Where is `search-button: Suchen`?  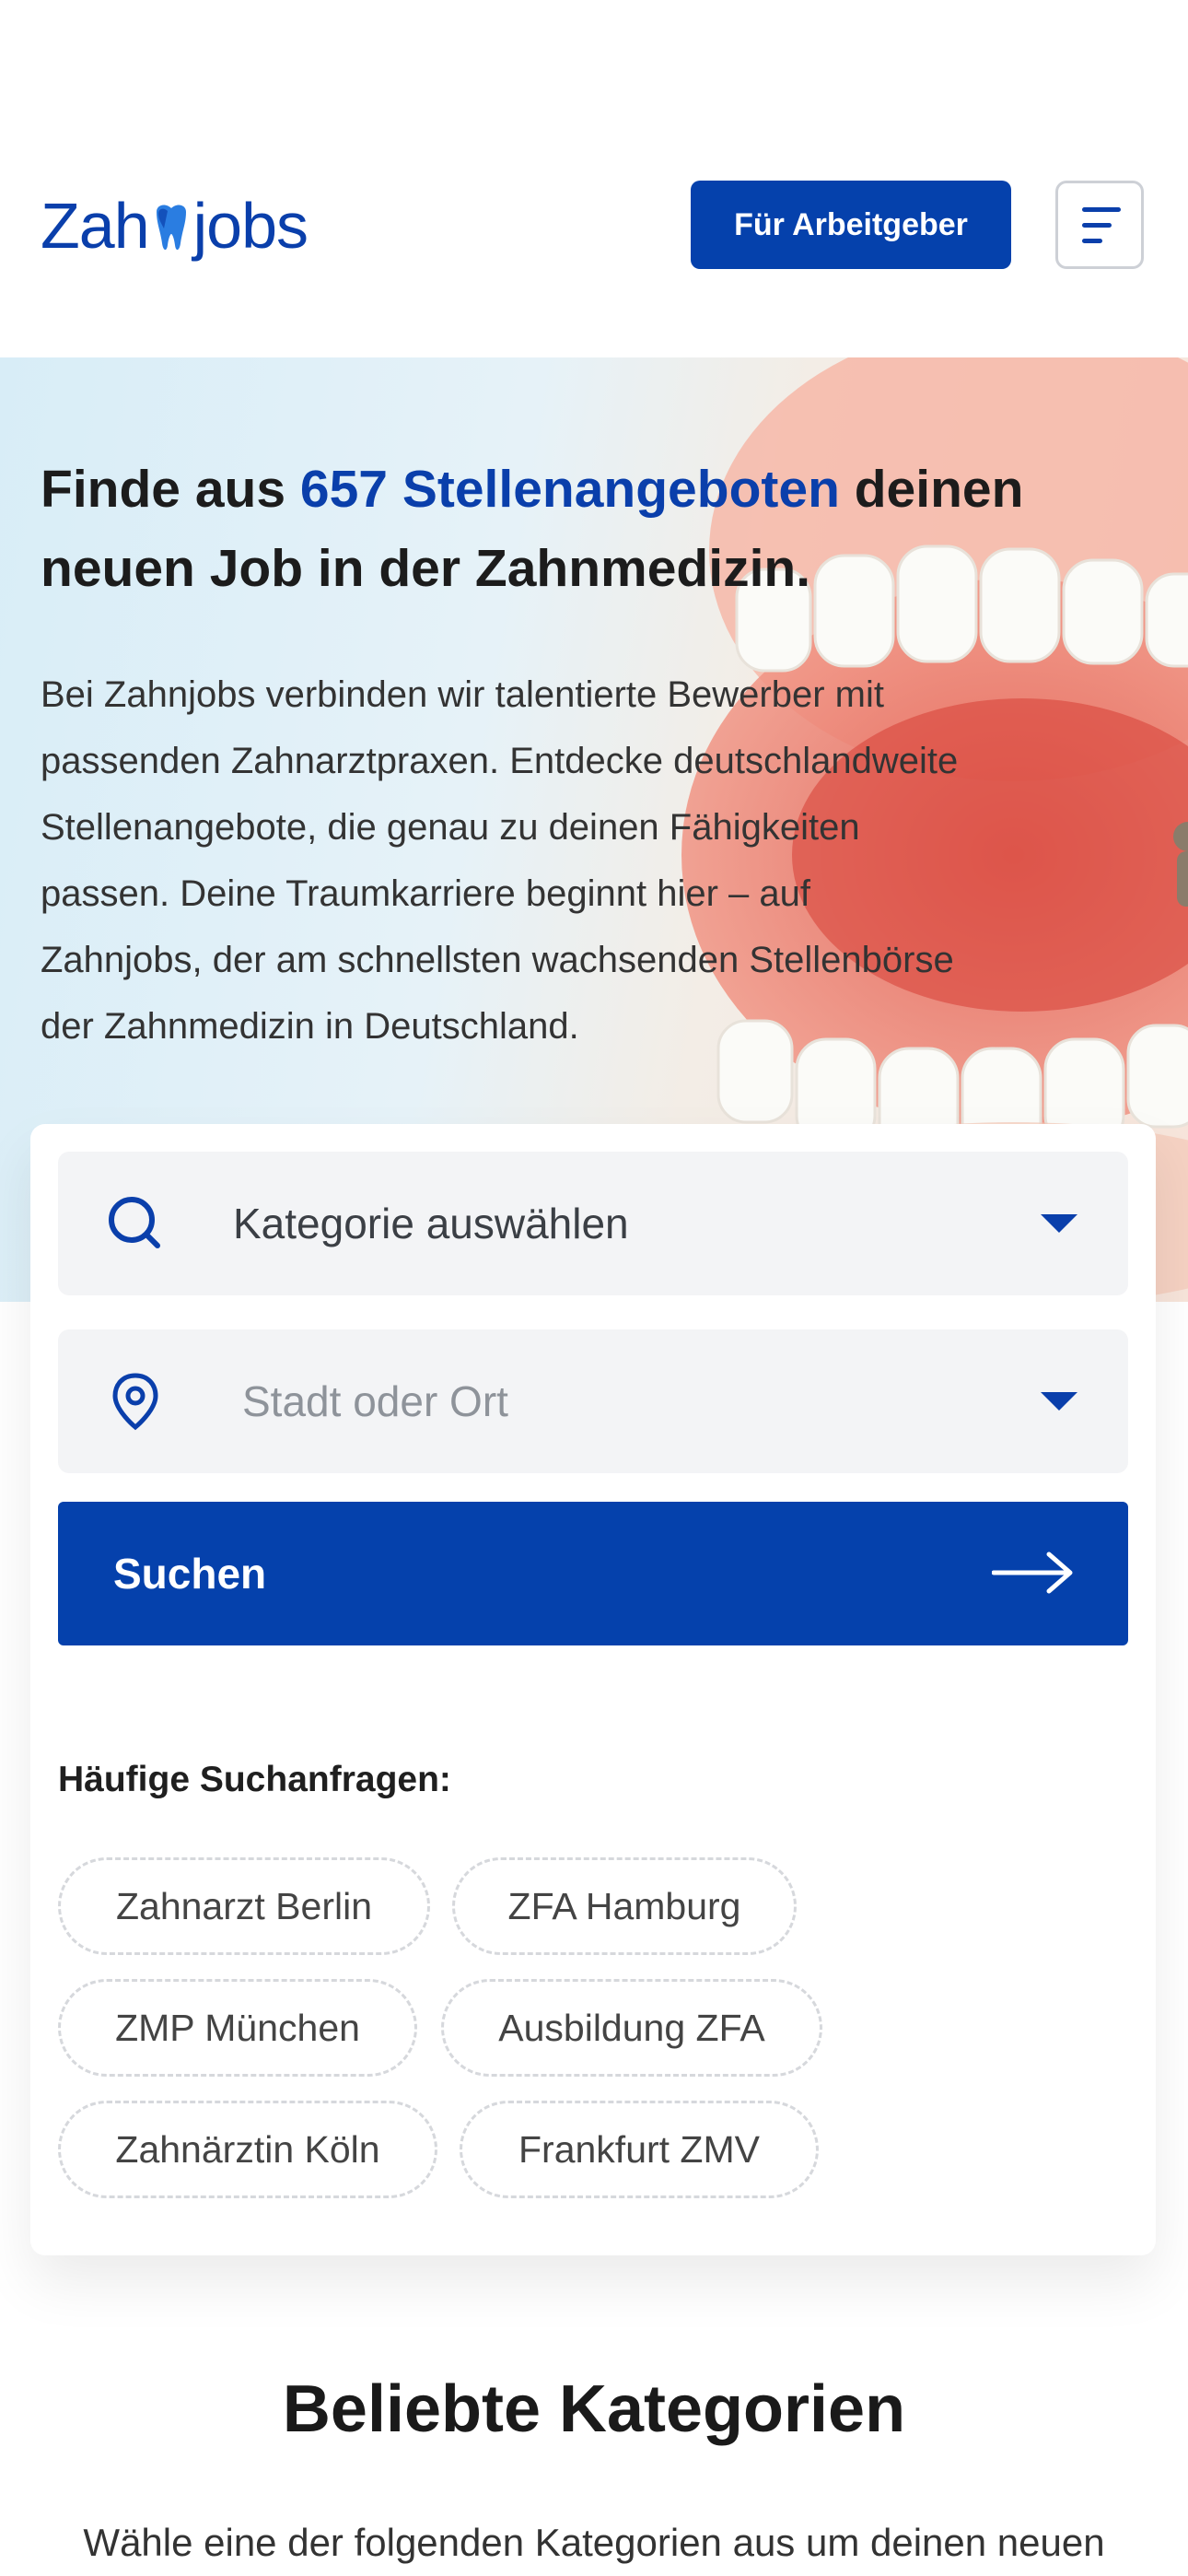
search-button: Suchen is located at coordinates (593, 1573).